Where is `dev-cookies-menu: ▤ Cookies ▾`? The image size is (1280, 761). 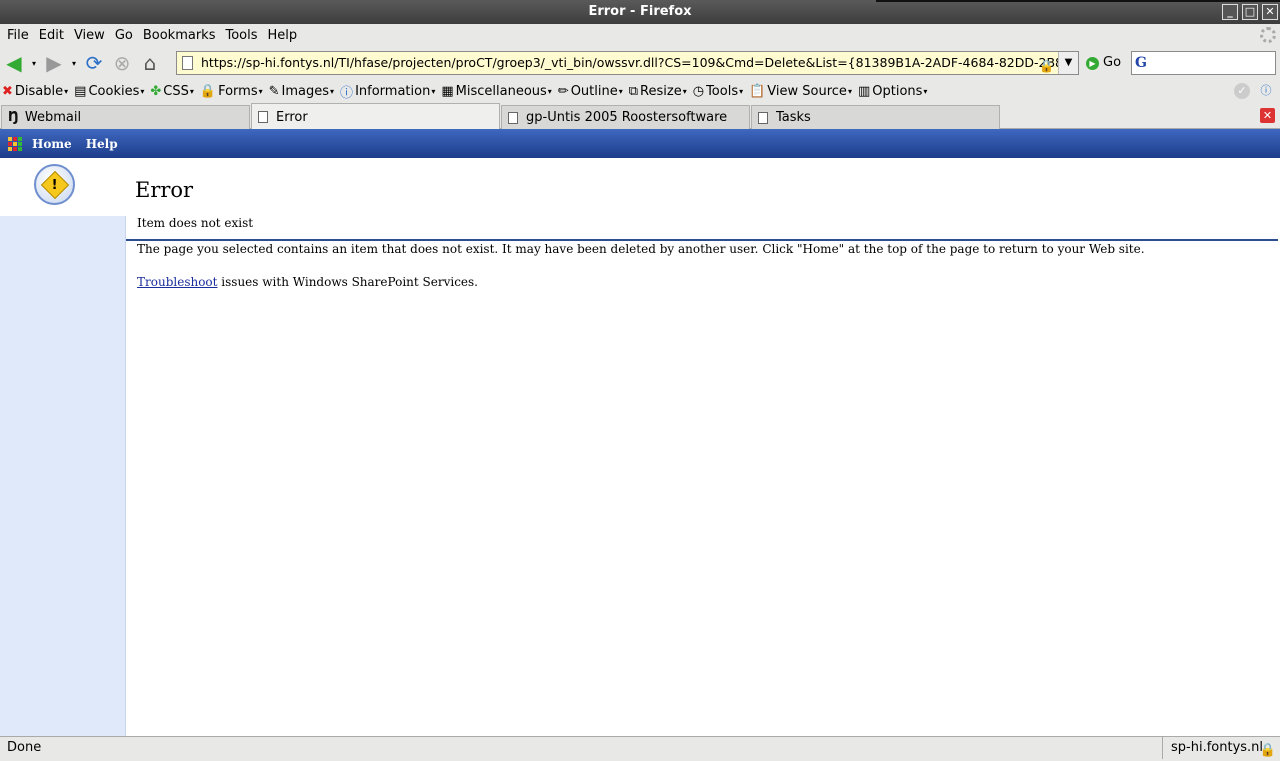
dev-cookies-menu: ▤ Cookies ▾ is located at coordinates (109, 91).